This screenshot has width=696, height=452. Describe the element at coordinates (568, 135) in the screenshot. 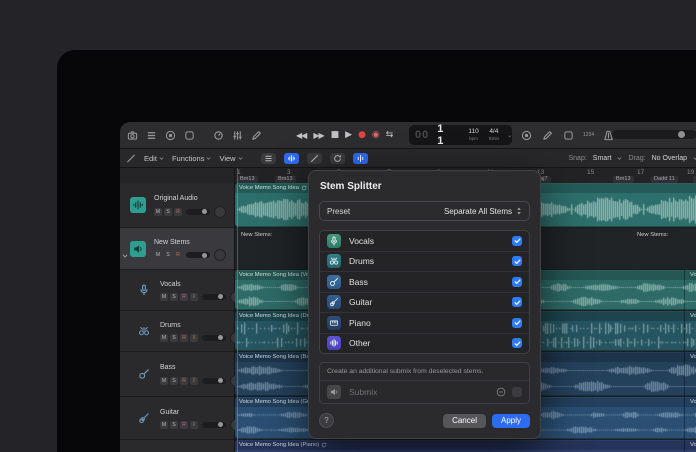

I see `solo-box-icon` at that location.